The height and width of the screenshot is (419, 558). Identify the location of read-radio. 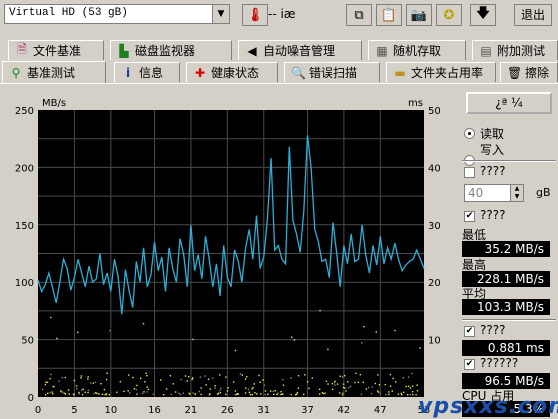
(469, 133).